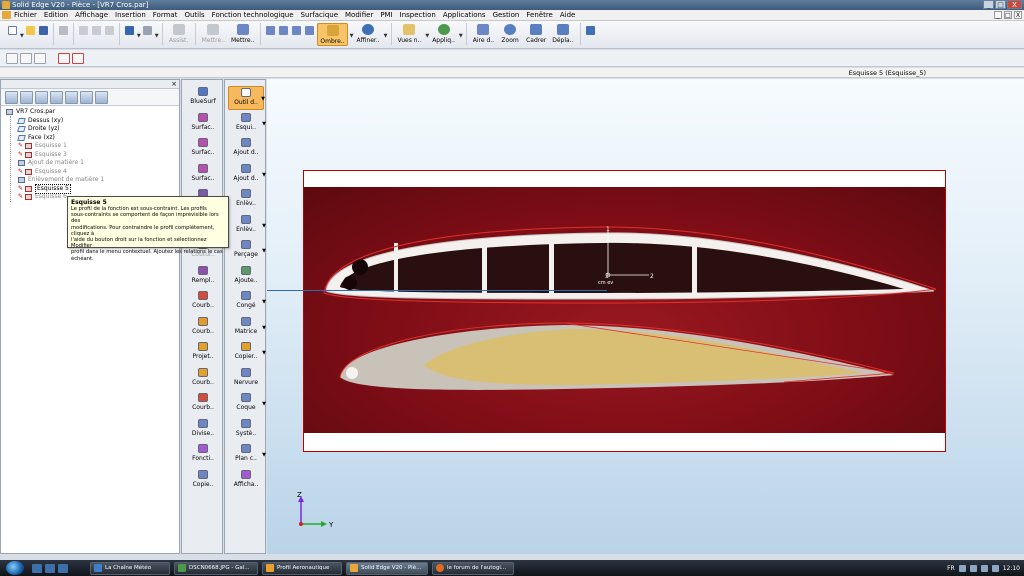  Describe the element at coordinates (302, 568) in the screenshot. I see `taskbar-item-profil-aeronautique: Profil Aeronautique` at that location.